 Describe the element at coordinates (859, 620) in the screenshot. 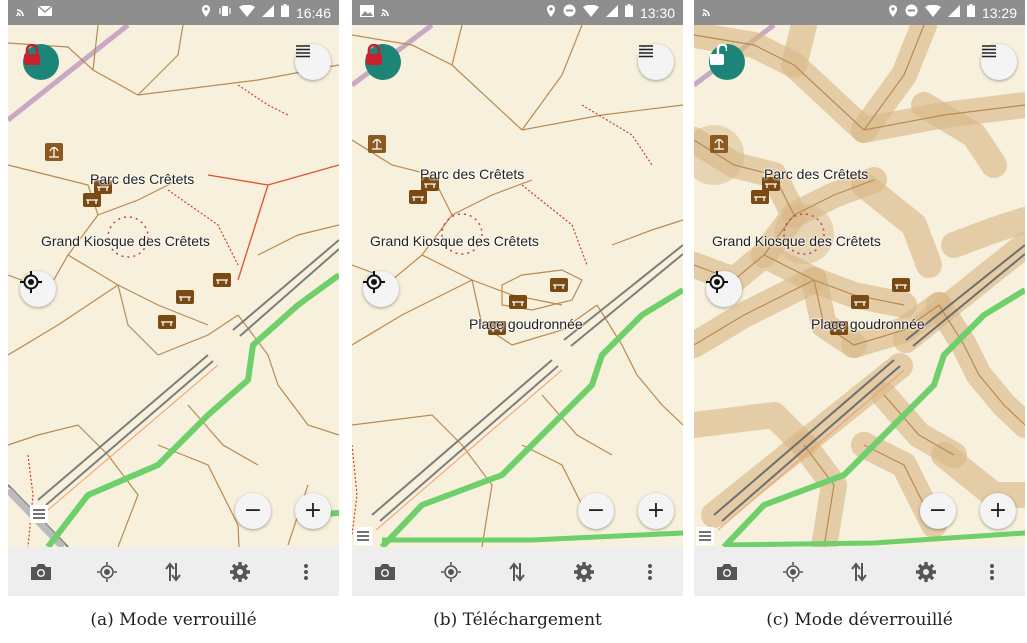

I see `caption-mode-deverrouille: (c) Mode déverrouillé` at that location.